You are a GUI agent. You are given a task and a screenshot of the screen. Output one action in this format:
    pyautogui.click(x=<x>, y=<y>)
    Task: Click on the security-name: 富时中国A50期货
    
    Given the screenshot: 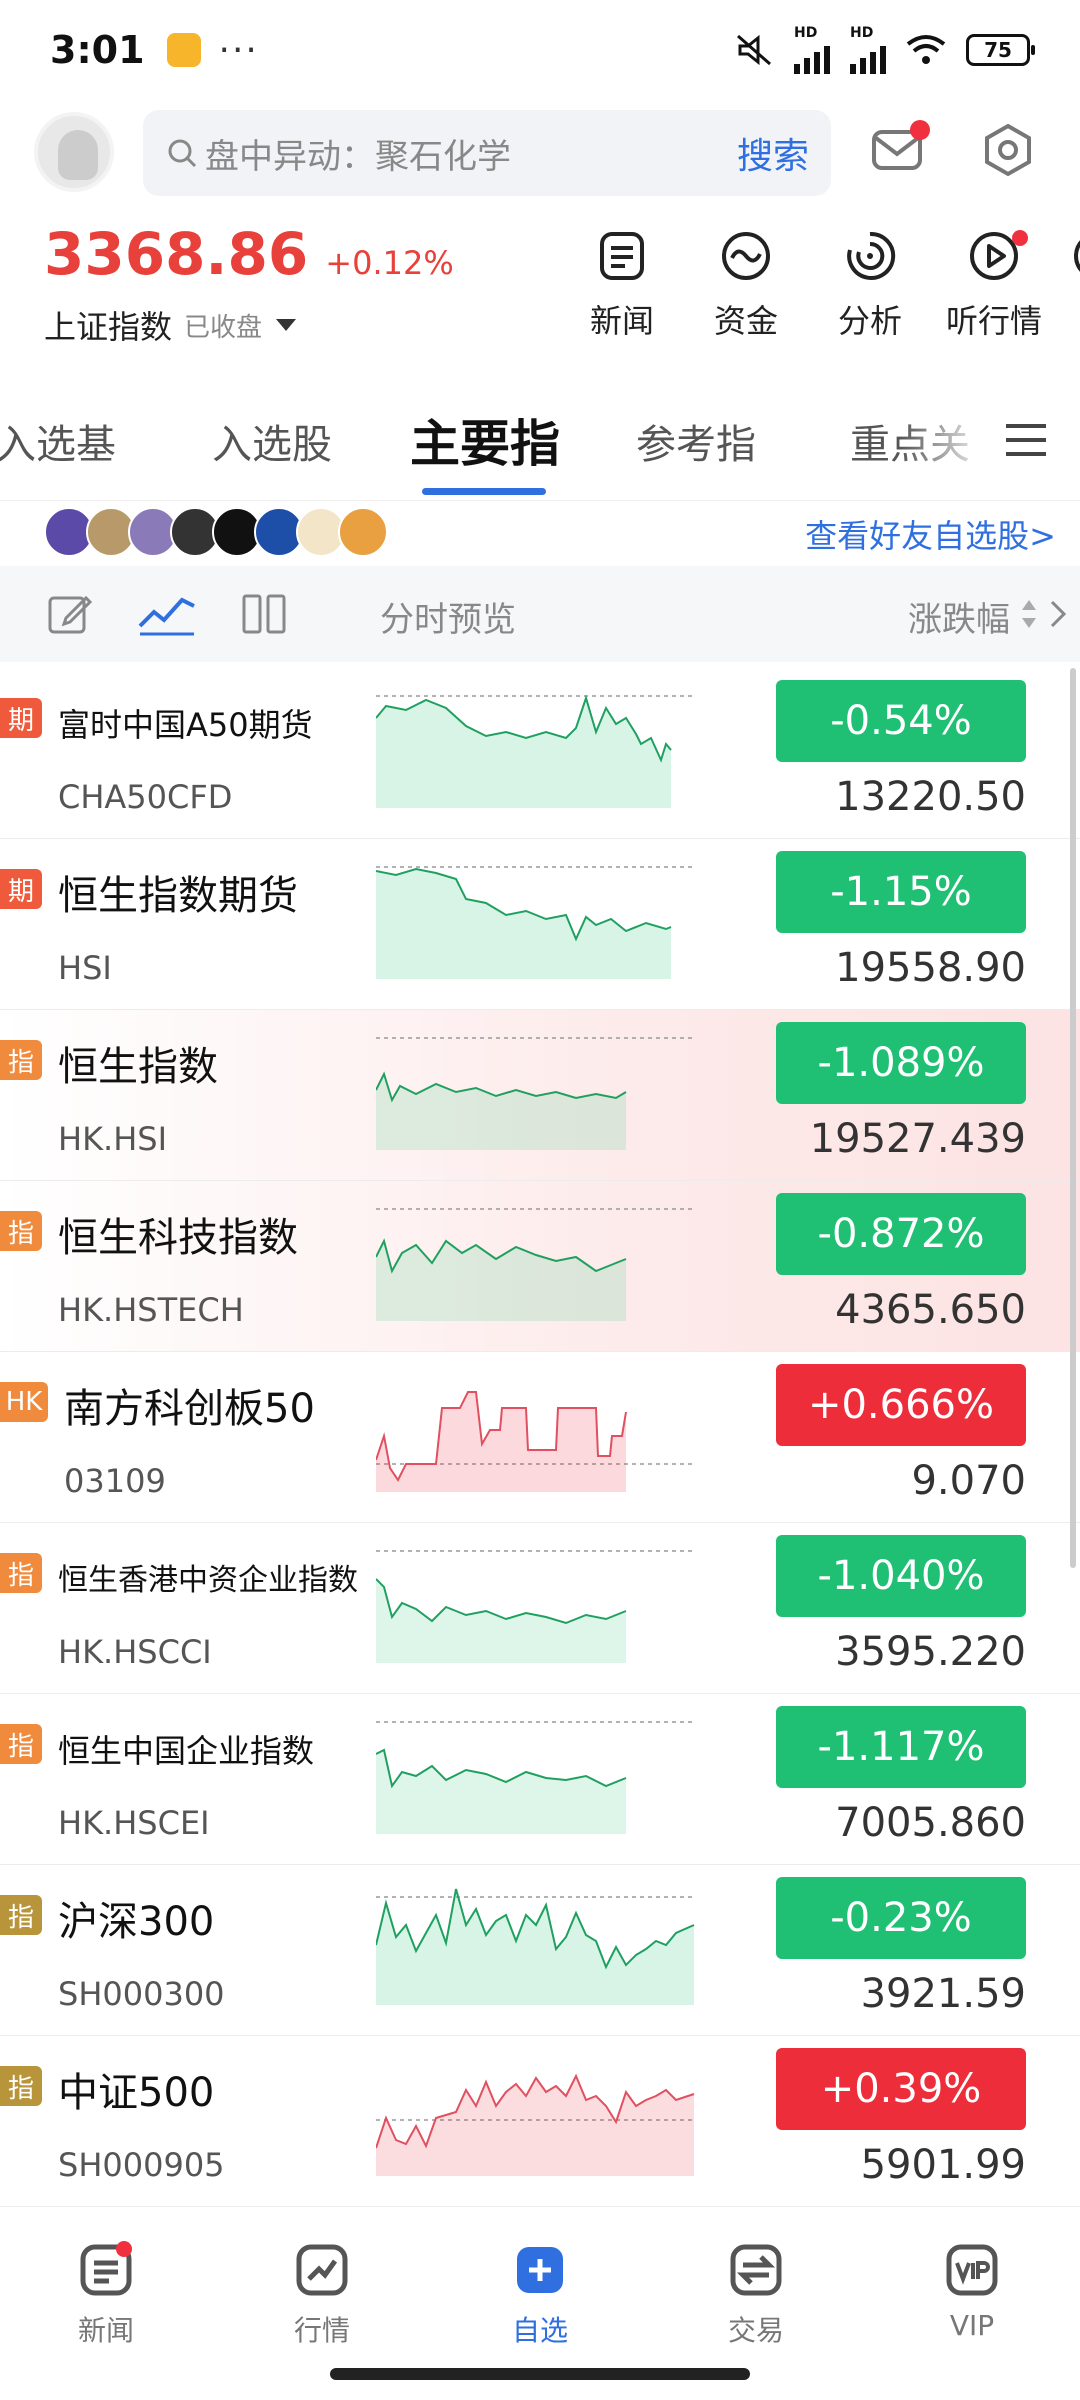 What is the action you would take?
    pyautogui.click(x=185, y=725)
    